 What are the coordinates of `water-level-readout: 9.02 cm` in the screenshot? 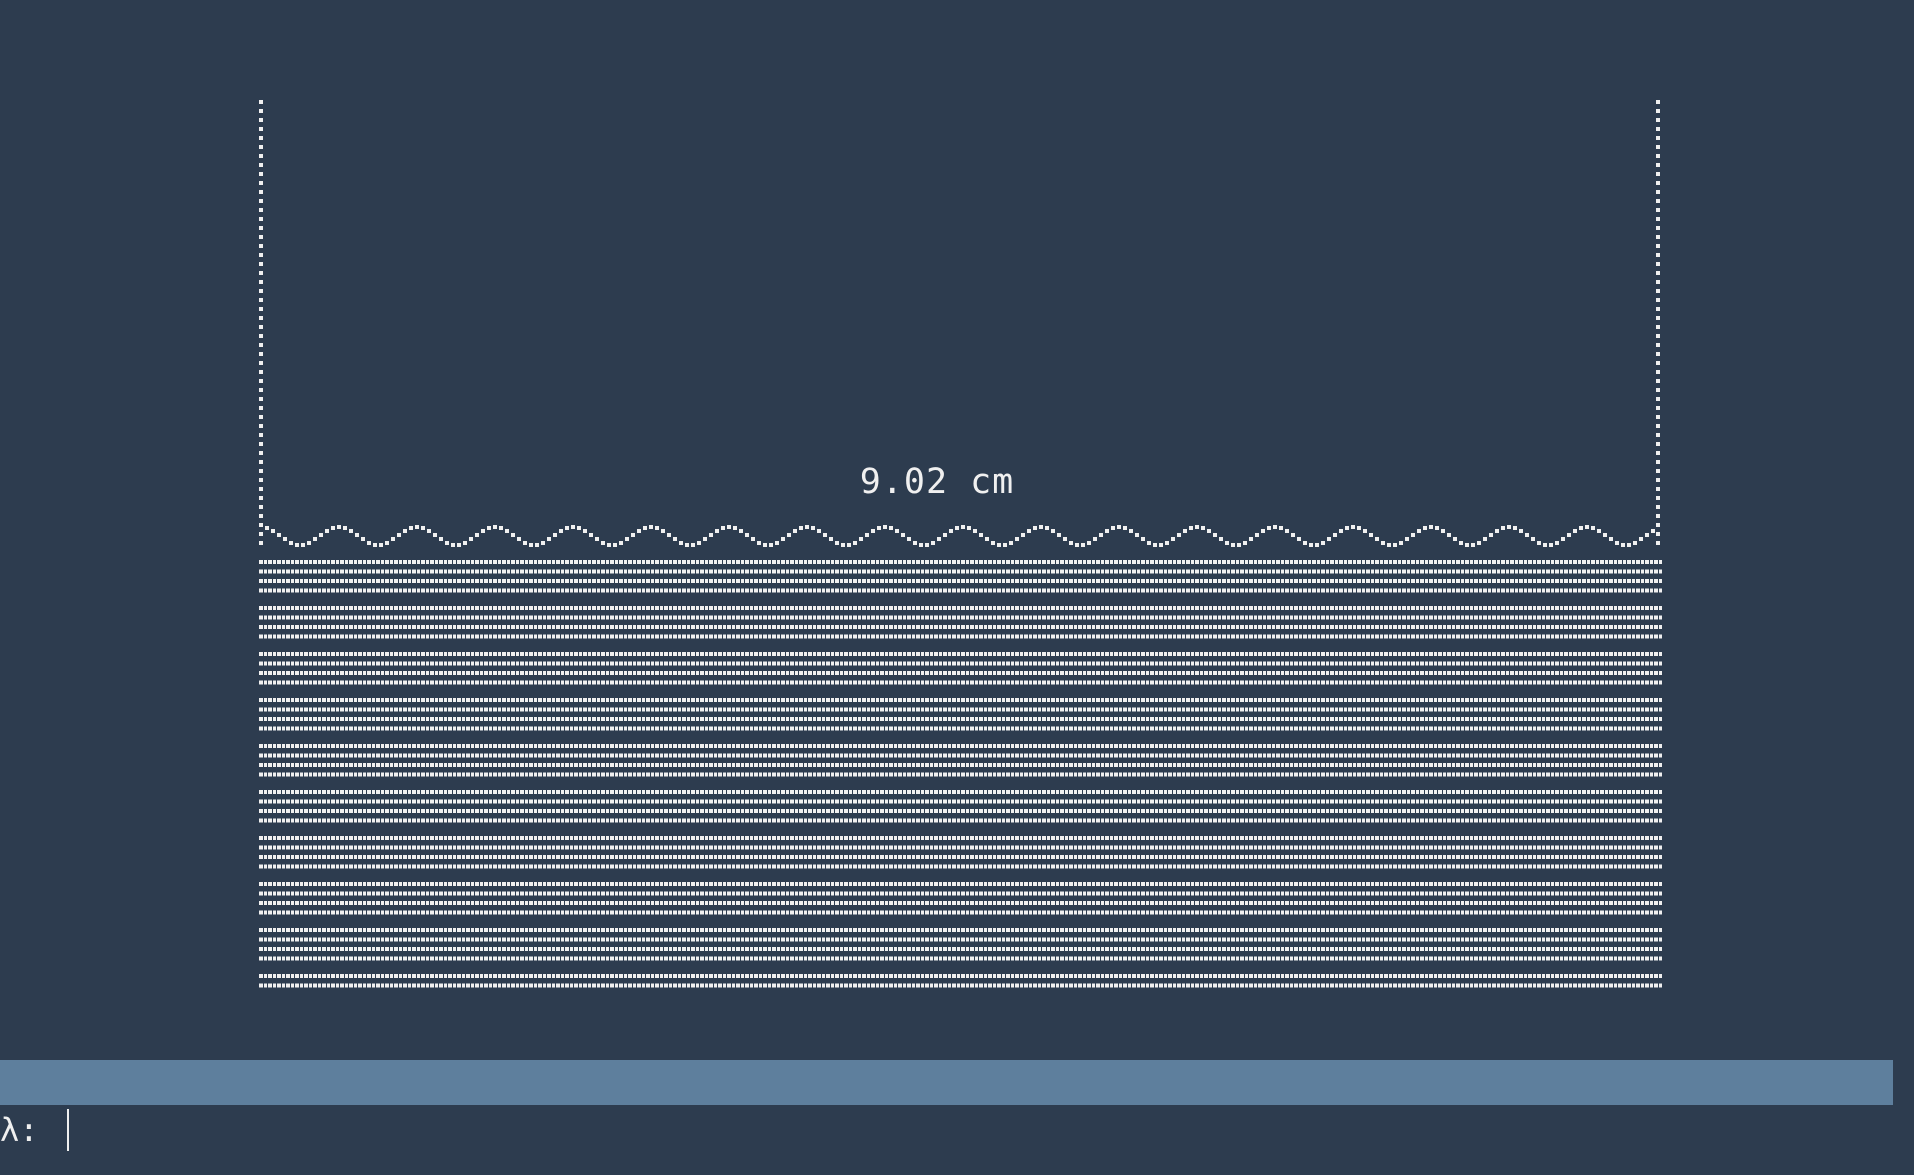 It's located at (937, 482).